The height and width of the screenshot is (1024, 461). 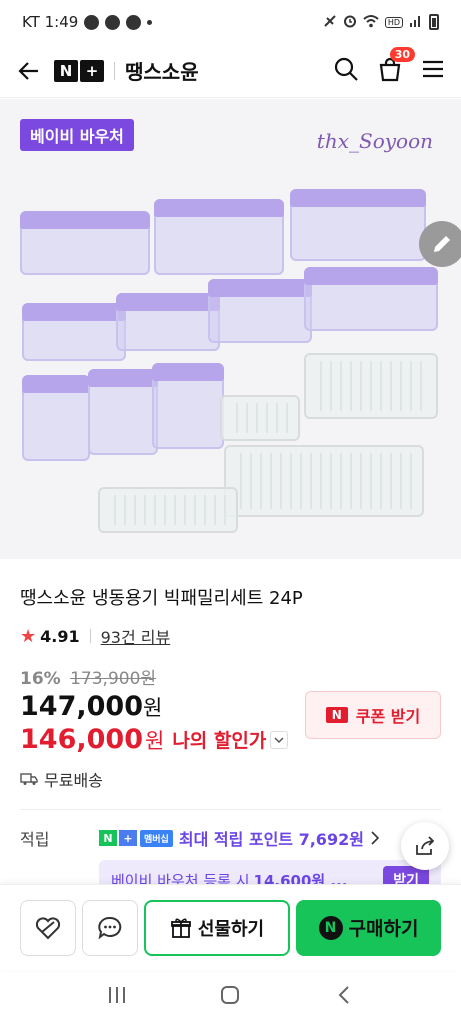 I want to click on logo-n: N, so click(x=66, y=70).